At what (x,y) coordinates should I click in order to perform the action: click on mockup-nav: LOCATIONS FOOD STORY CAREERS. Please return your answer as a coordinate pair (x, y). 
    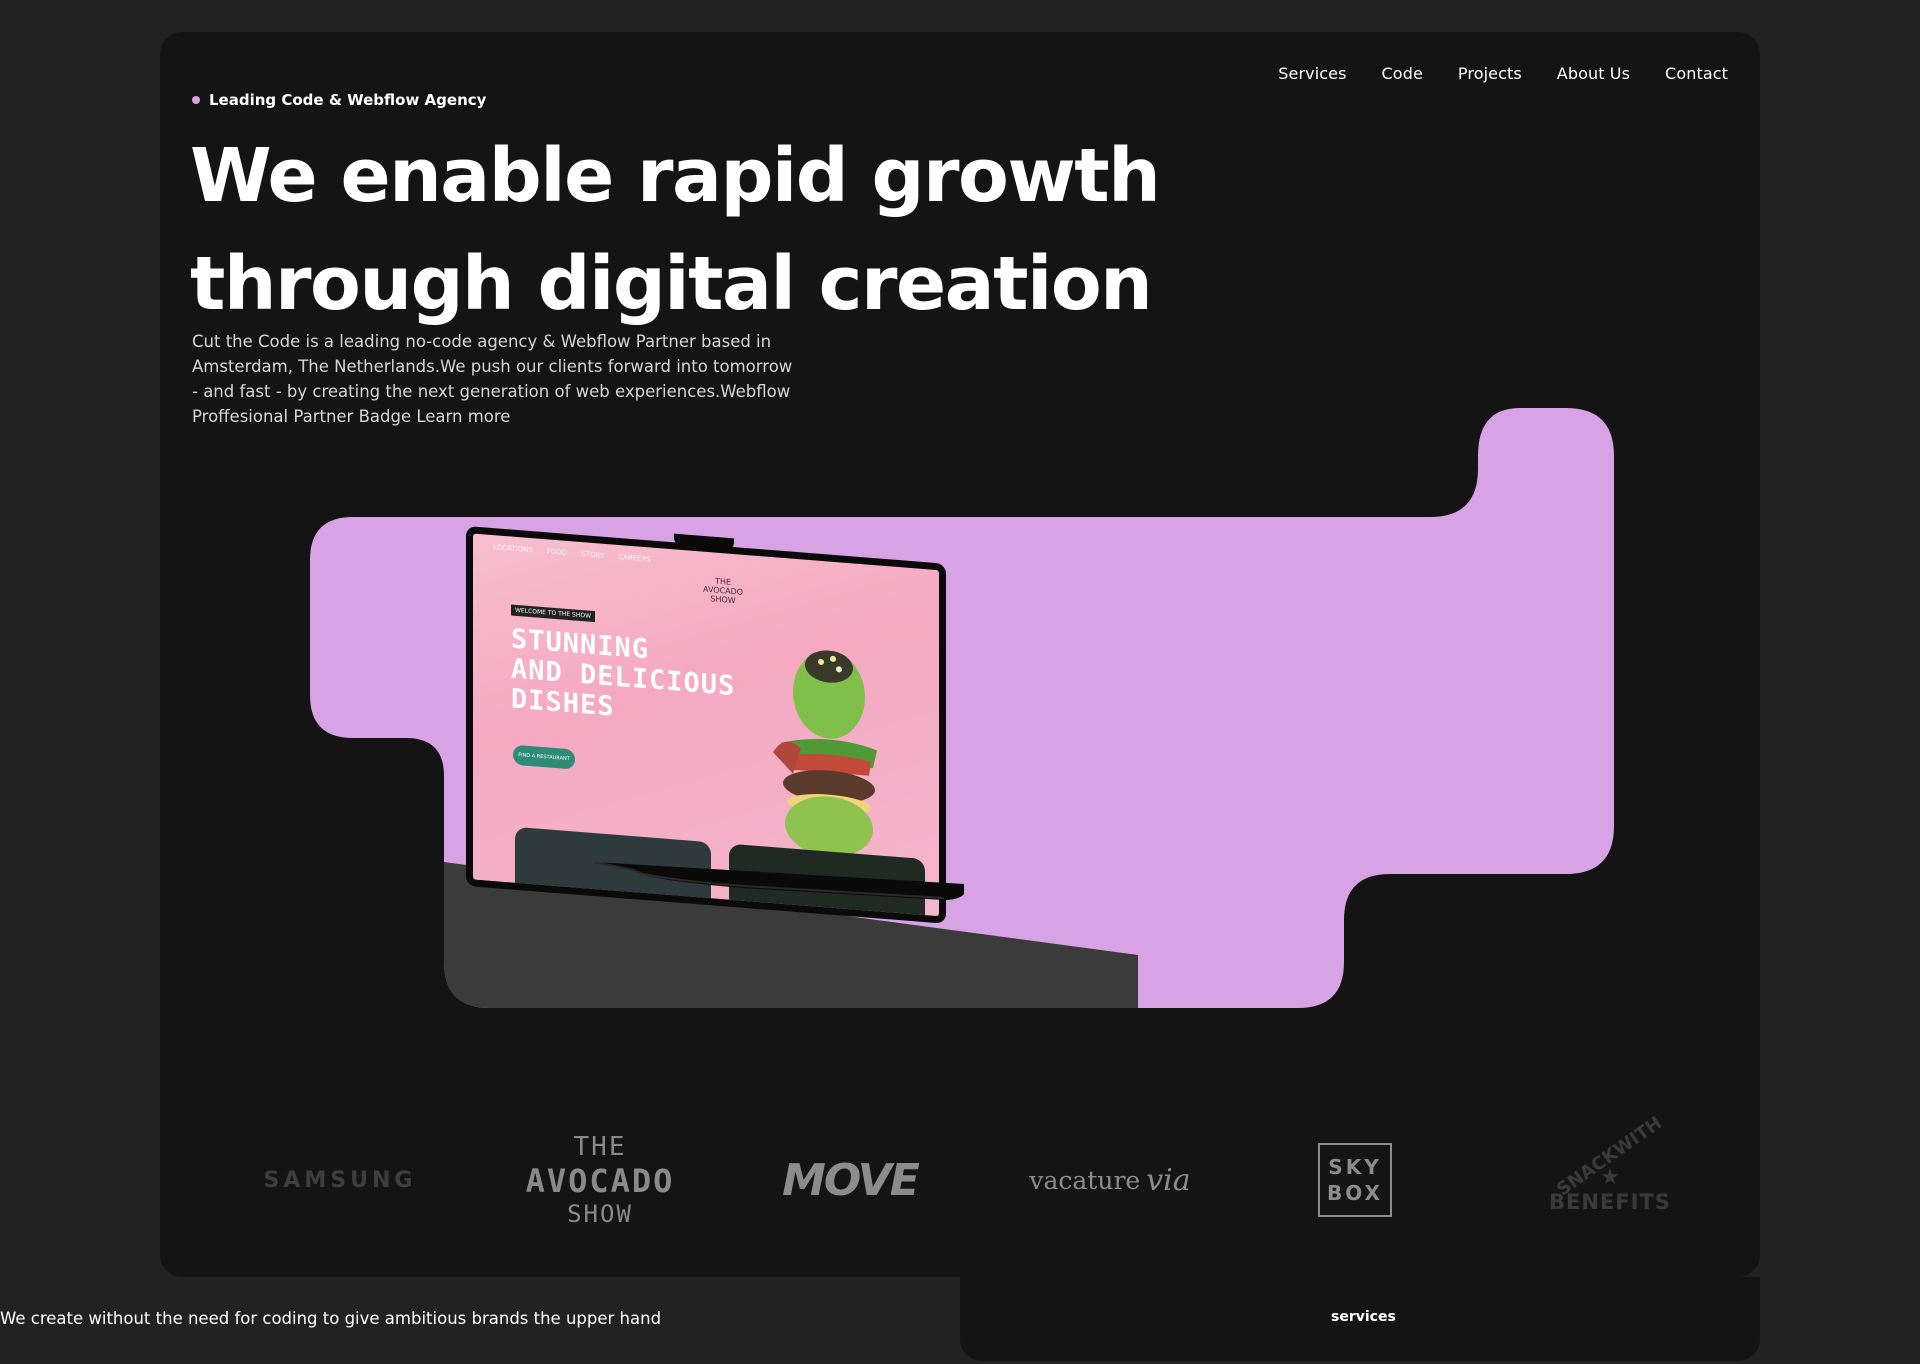
    Looking at the image, I should click on (572, 553).